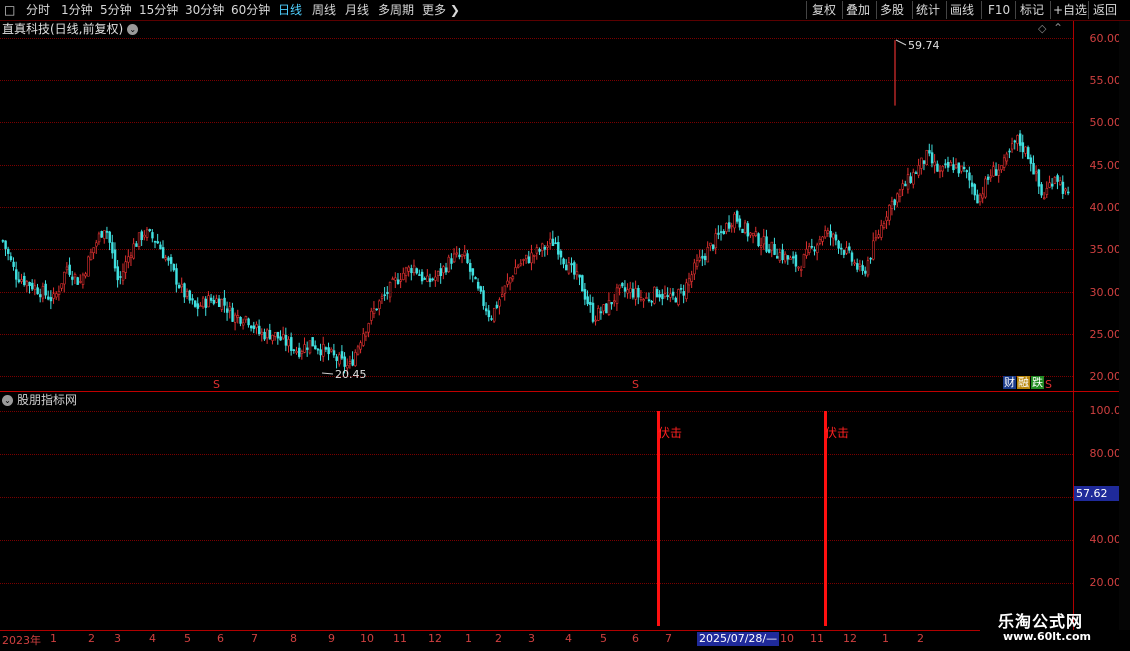 The image size is (1130, 651). Describe the element at coordinates (635, 638) in the screenshot. I see `time-tick: 6` at that location.